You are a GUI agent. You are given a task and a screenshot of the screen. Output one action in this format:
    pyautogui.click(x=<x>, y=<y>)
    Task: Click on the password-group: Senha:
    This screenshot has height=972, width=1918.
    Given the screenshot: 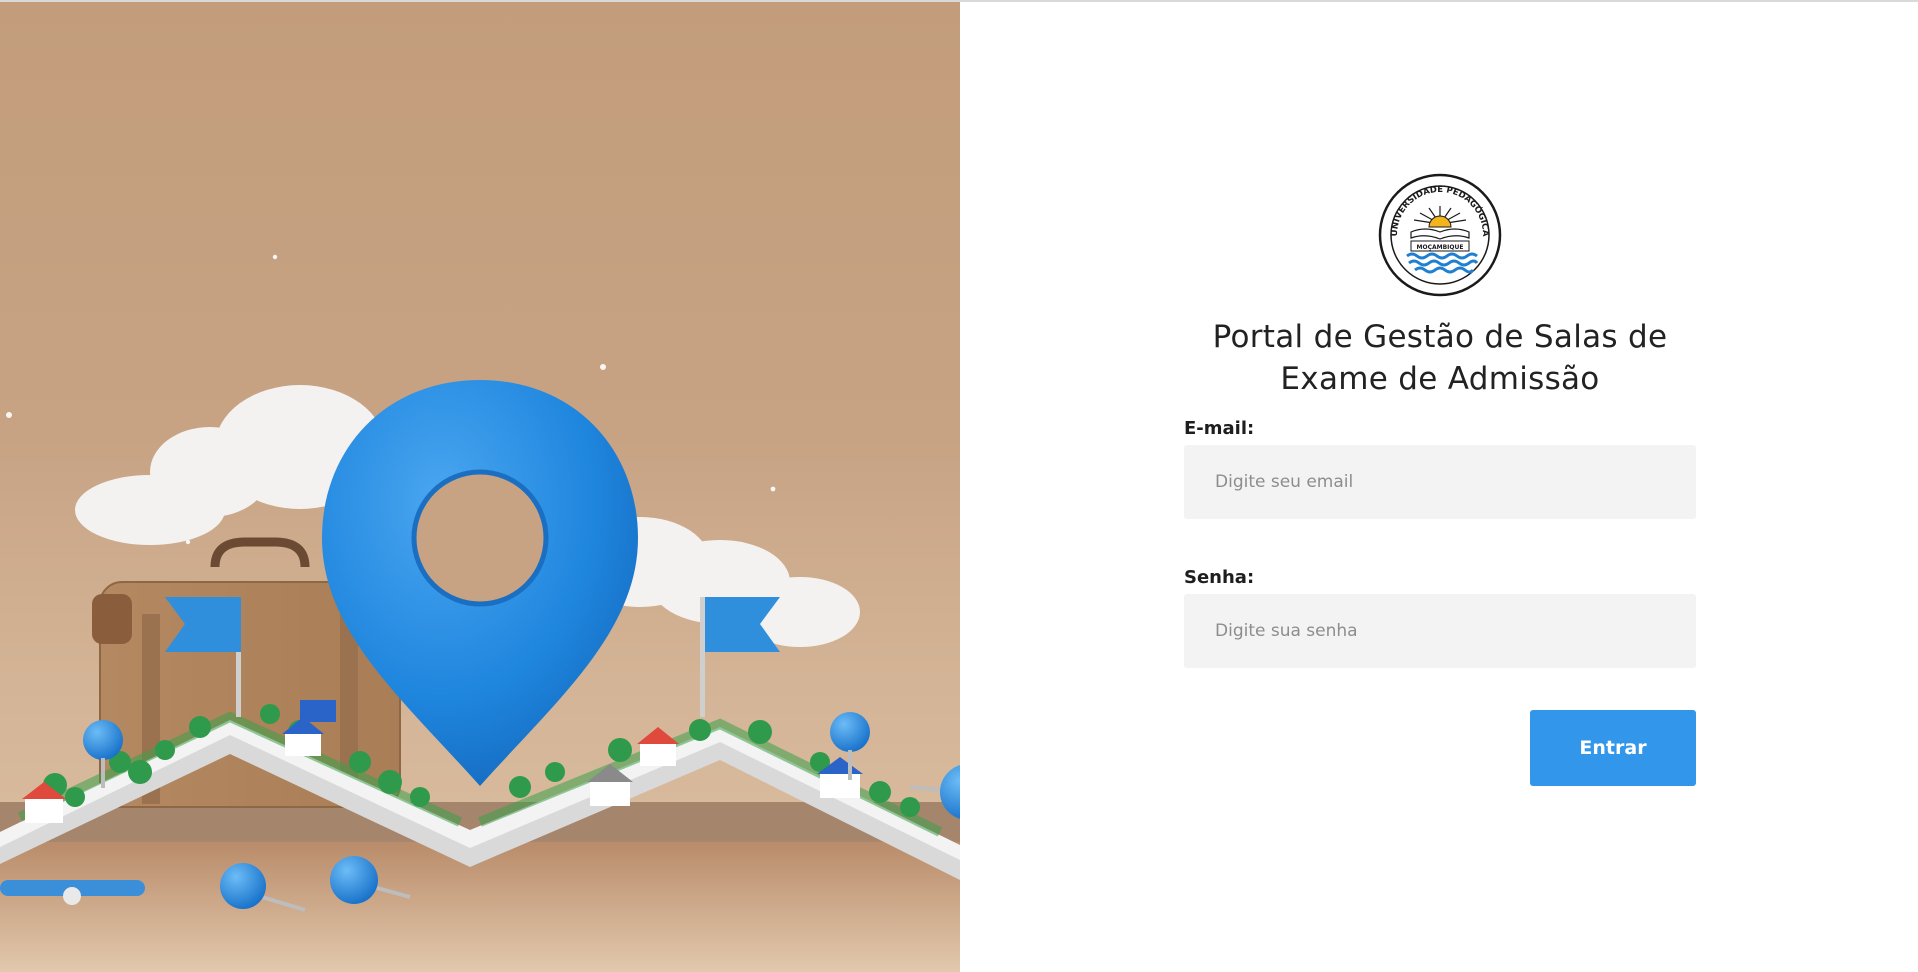 What is the action you would take?
    pyautogui.click(x=1440, y=617)
    